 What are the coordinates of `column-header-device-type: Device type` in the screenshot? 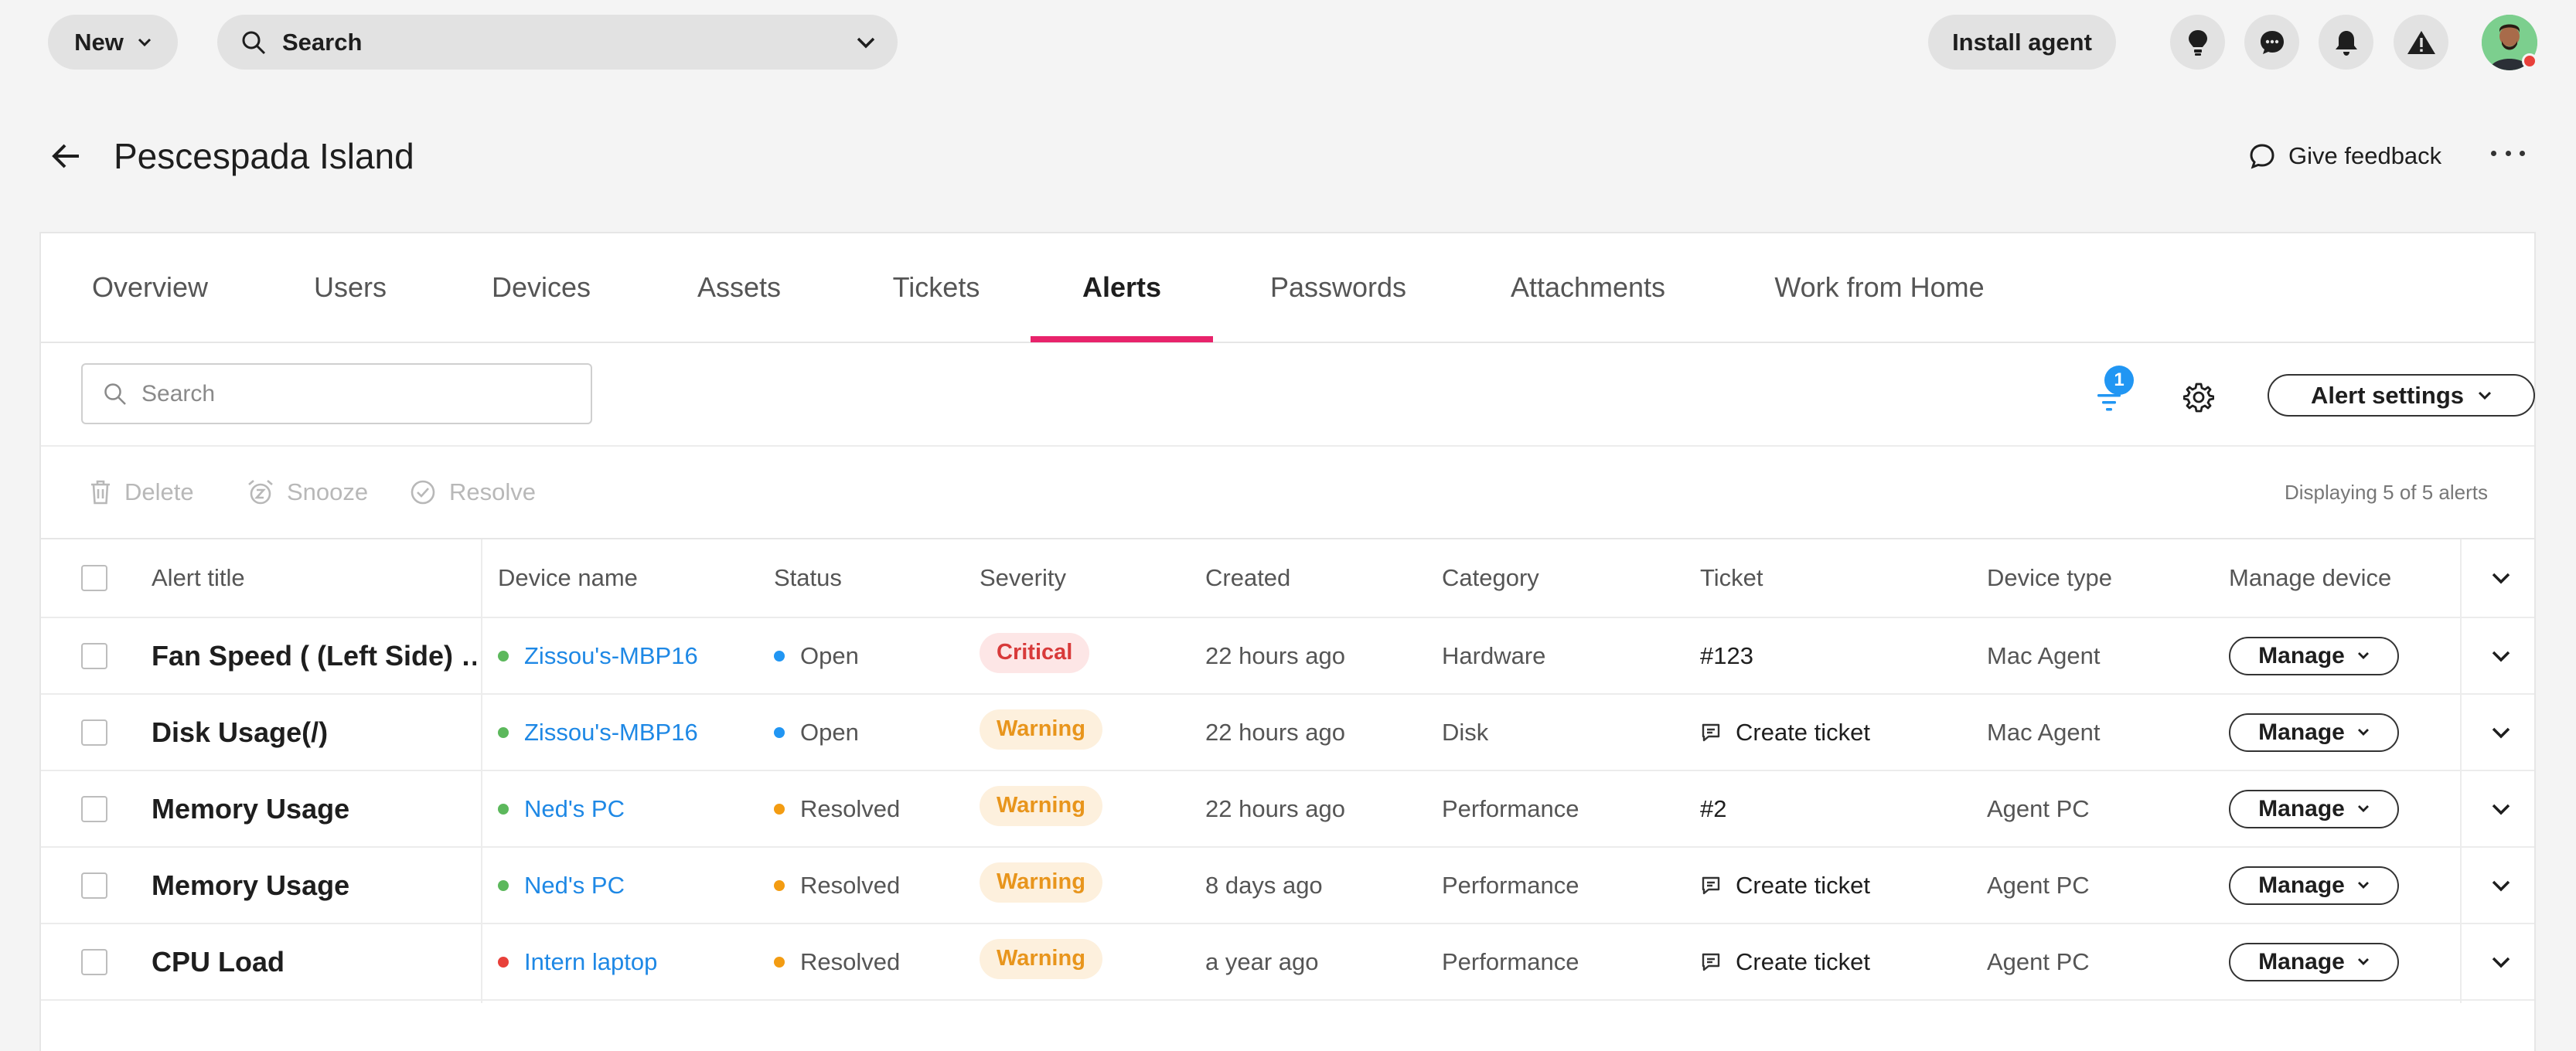 It's located at (2049, 578).